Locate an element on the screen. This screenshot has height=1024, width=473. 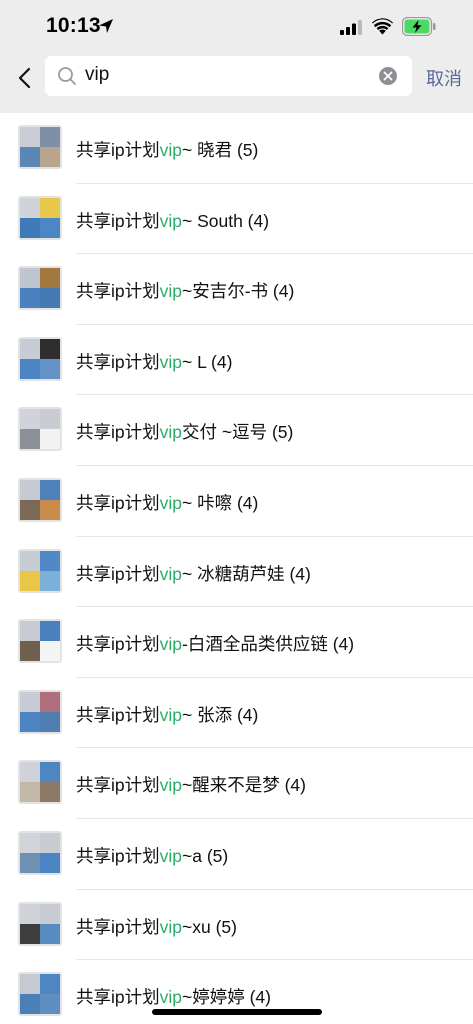
group-name-suffix: 交付 ~逗号 (5) is located at coordinates (238, 432).